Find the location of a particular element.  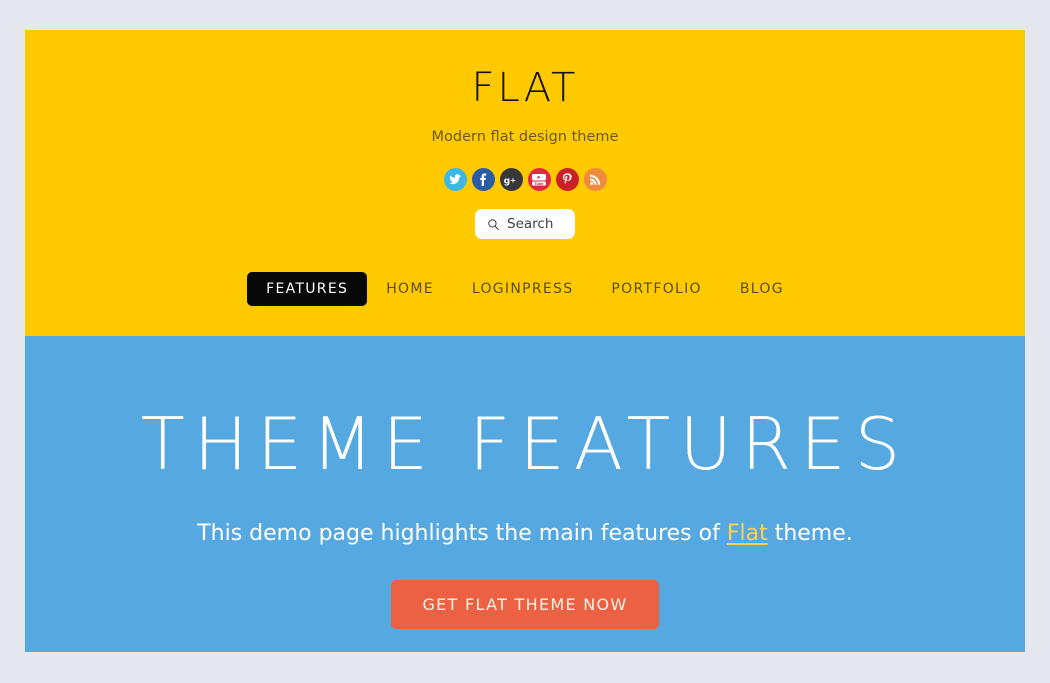

facebook-icon is located at coordinates (483, 179).